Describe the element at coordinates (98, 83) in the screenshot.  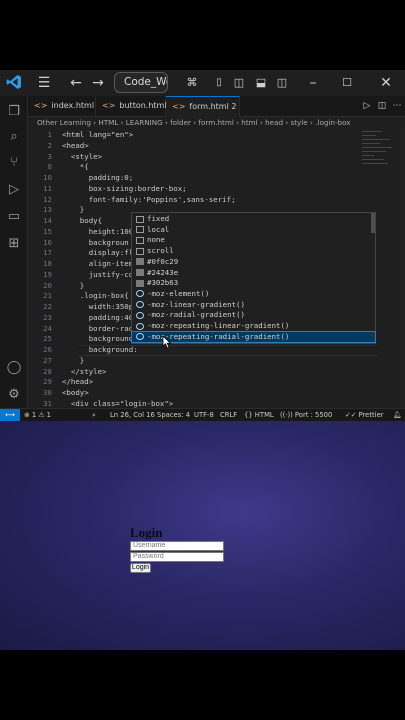
I see `forward-arrow-icon: →` at that location.